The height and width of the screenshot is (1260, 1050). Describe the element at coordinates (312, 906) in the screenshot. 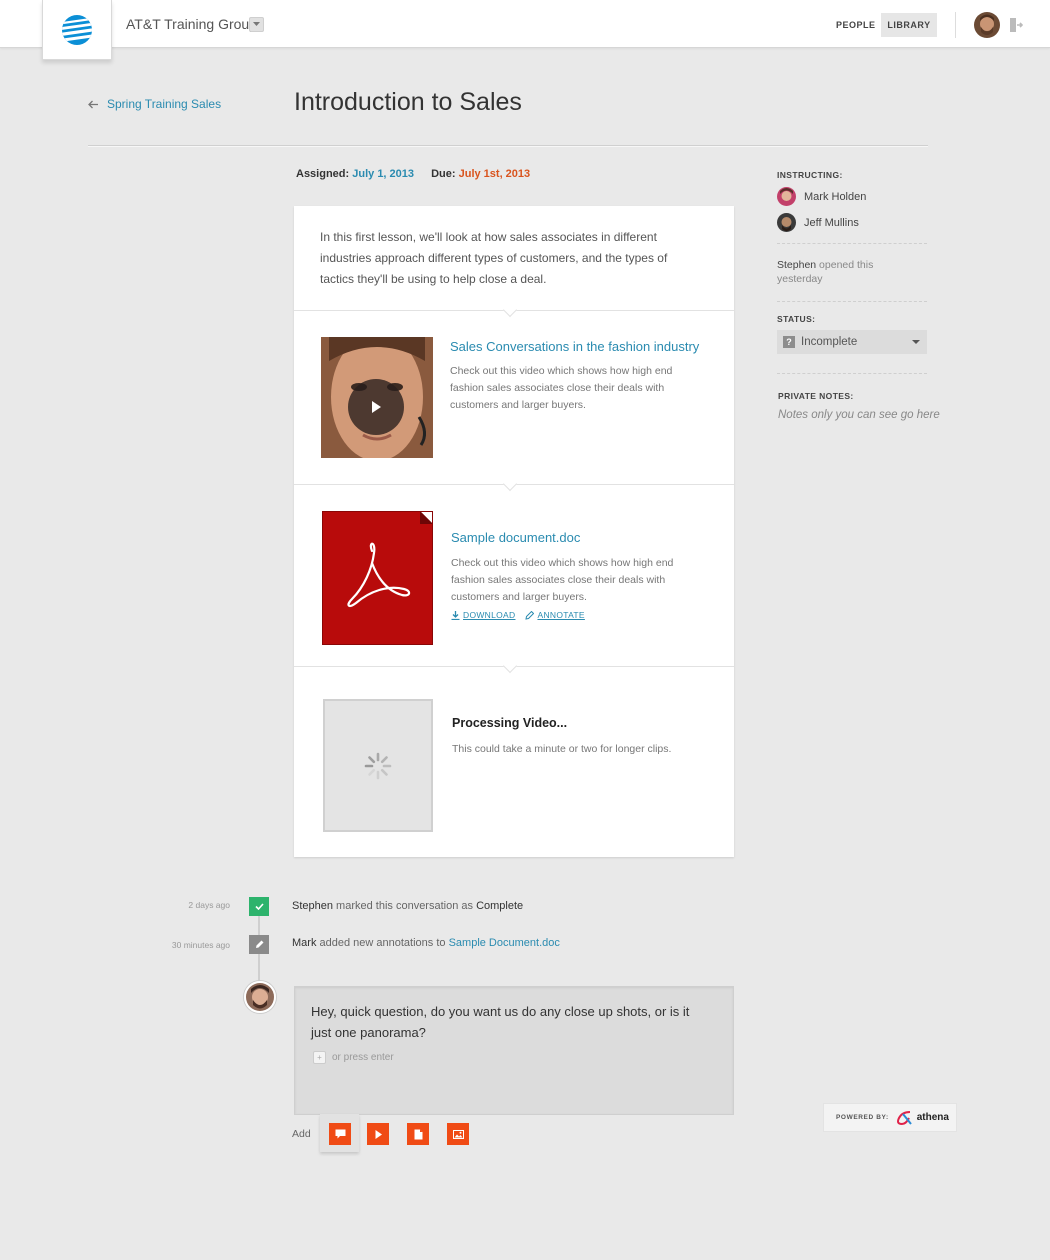

I see `timeline-actor: Stephen` at that location.